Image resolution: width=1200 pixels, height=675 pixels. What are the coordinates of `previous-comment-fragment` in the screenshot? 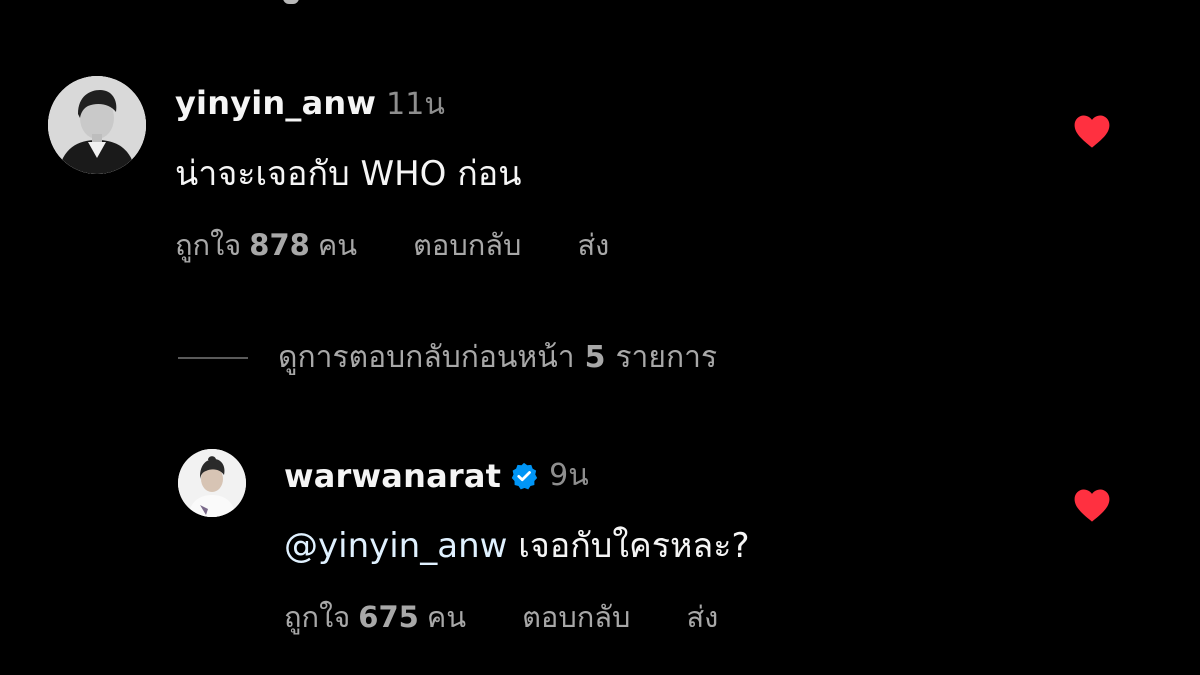 It's located at (291, 2).